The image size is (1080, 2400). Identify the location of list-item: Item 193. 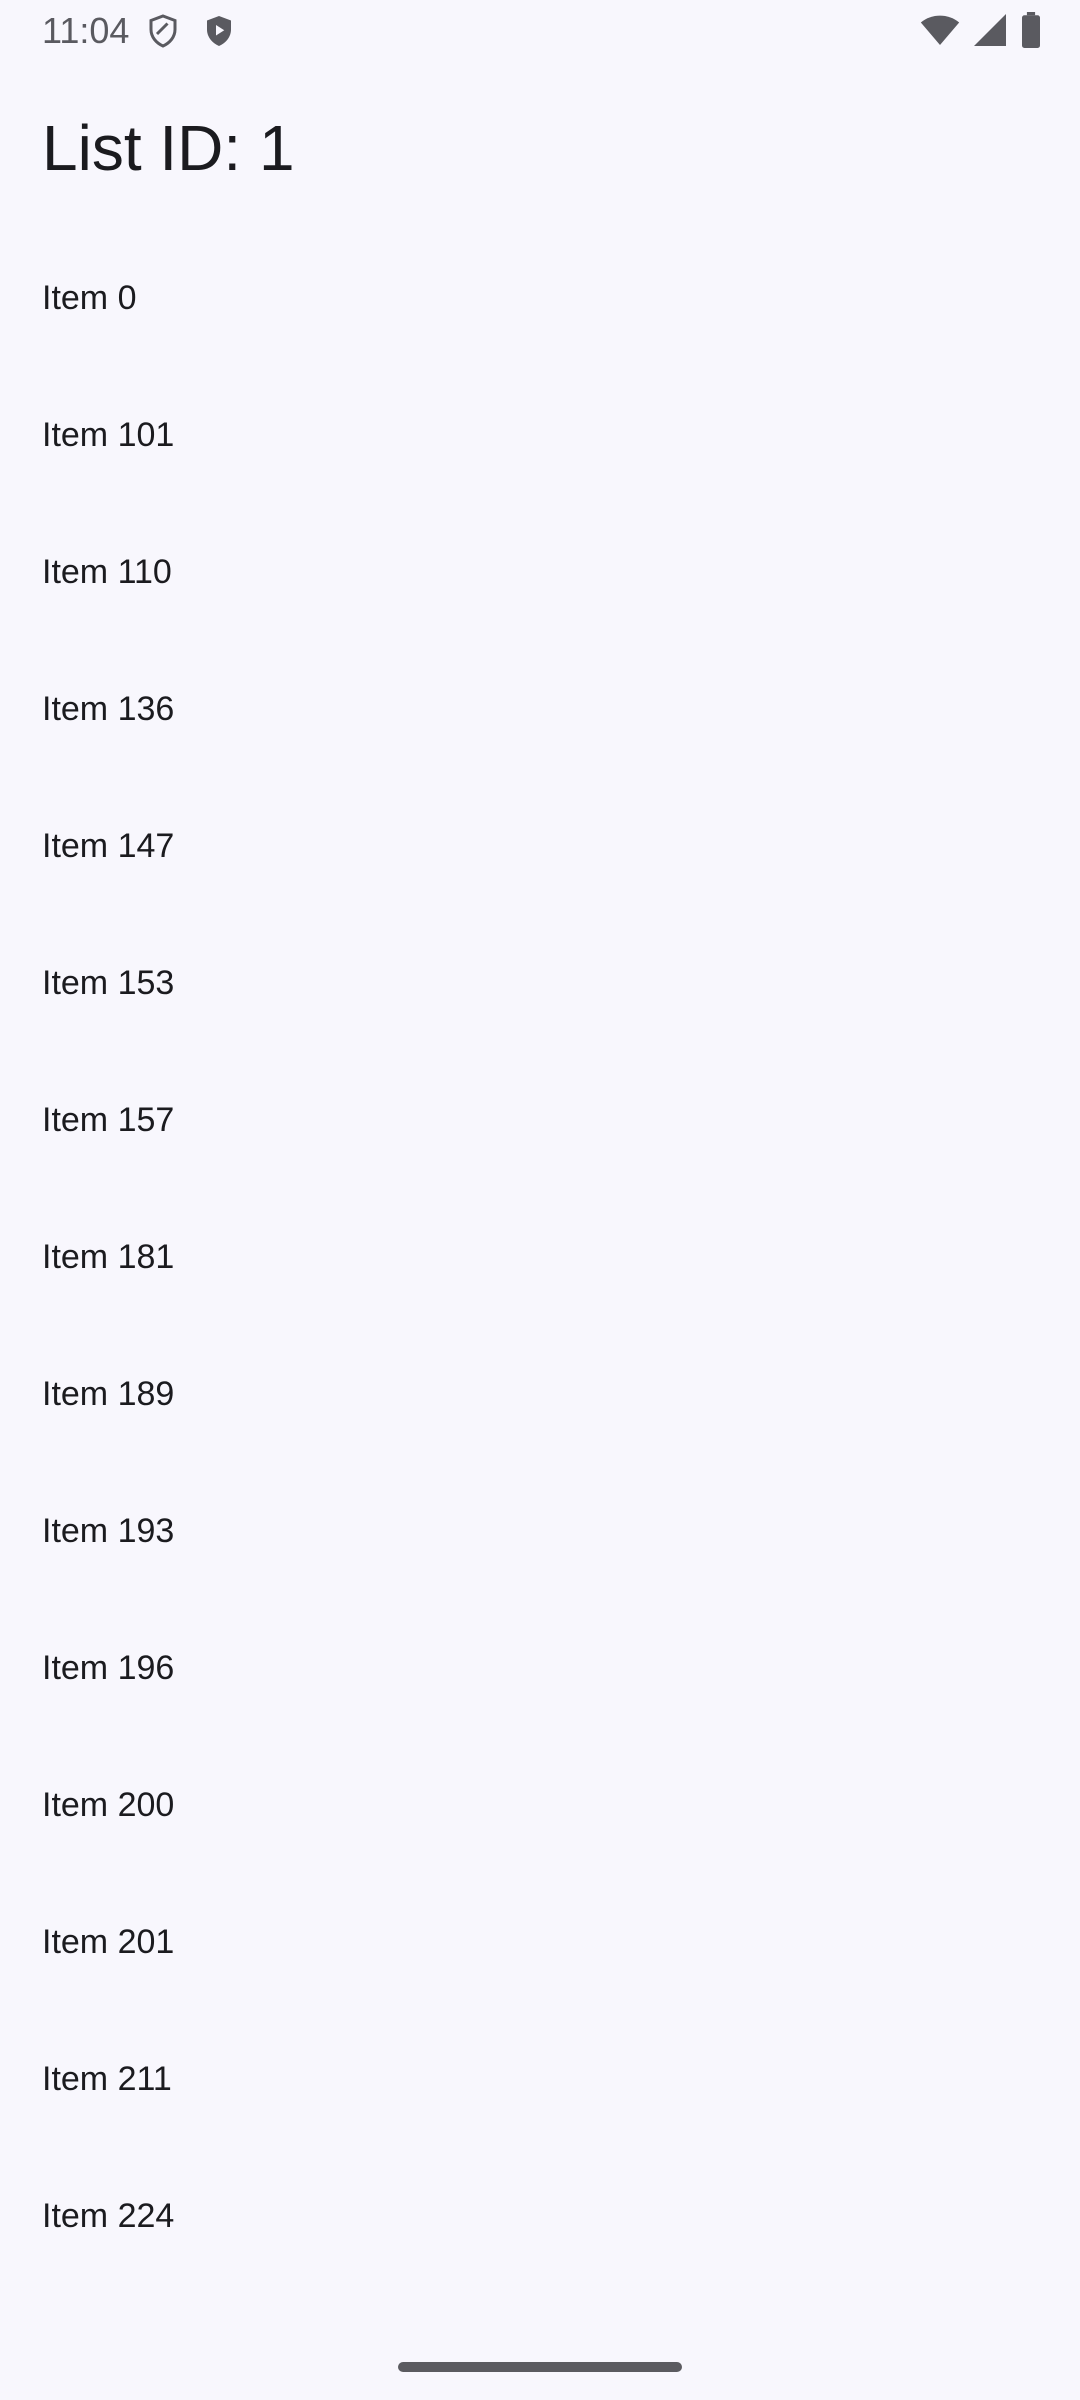
(540, 1531).